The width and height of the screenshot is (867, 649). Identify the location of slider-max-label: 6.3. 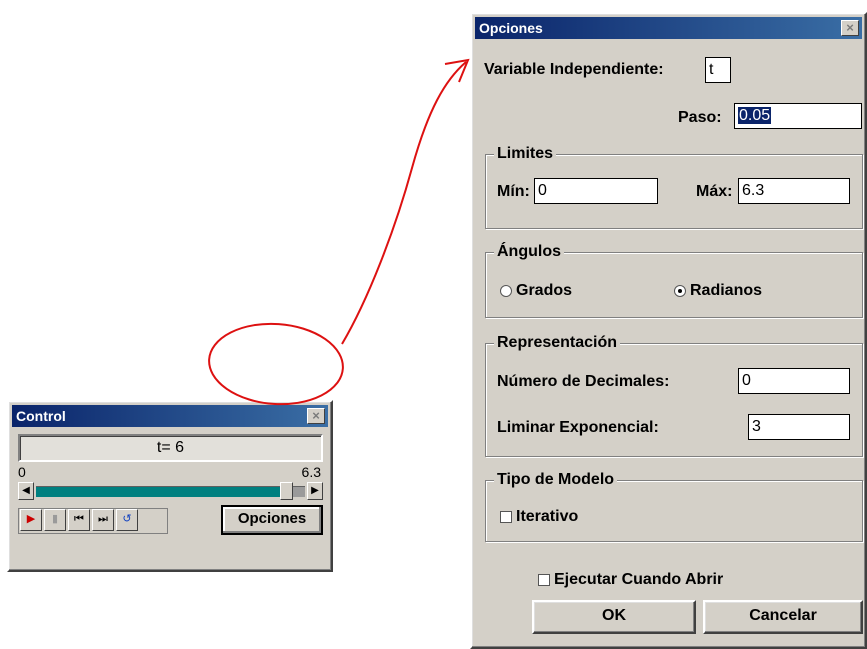
(311, 472).